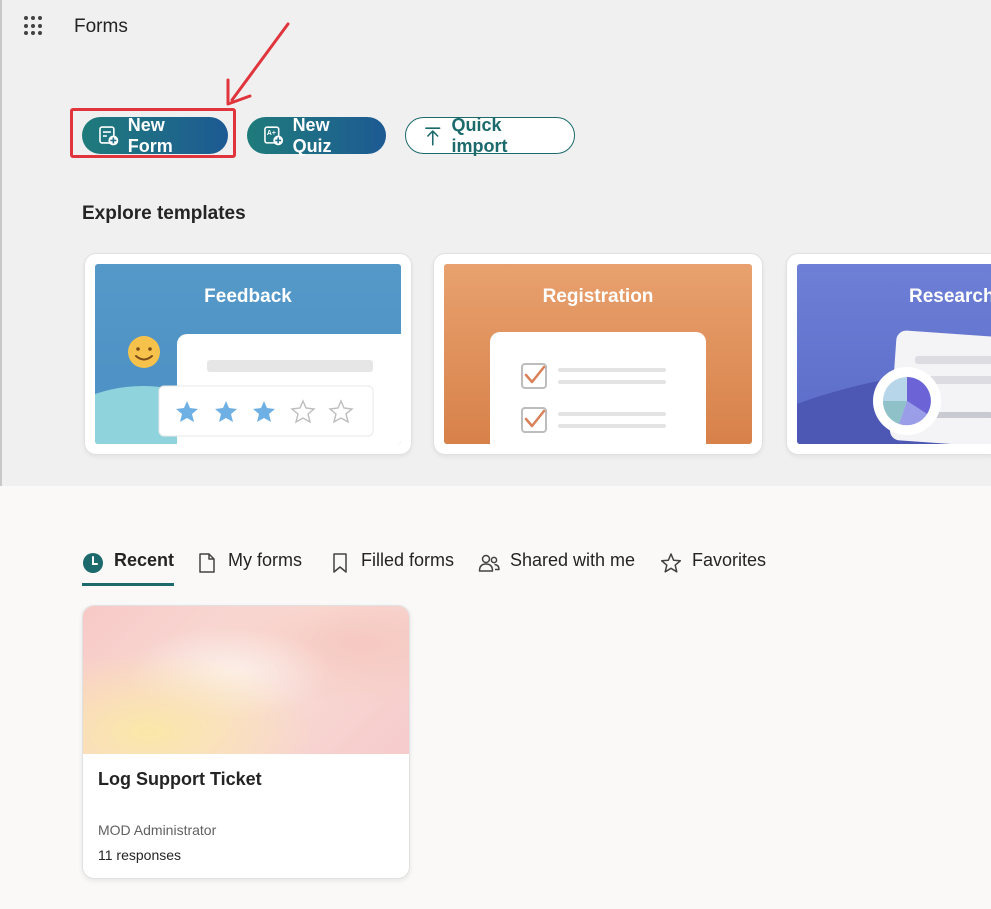  I want to click on tab-my-forms: My forms, so click(249, 568).